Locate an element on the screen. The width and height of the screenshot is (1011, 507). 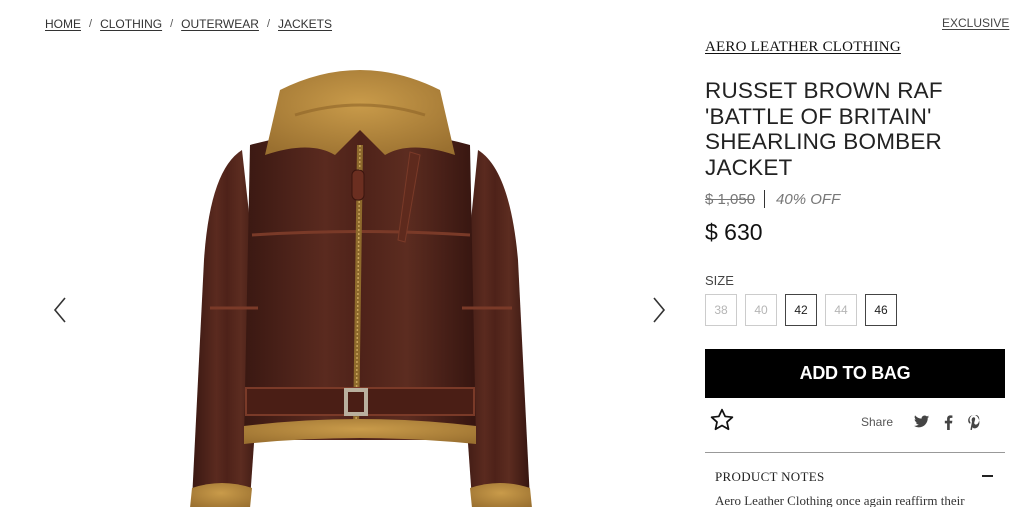
pinterest-icon is located at coordinates (974, 422).